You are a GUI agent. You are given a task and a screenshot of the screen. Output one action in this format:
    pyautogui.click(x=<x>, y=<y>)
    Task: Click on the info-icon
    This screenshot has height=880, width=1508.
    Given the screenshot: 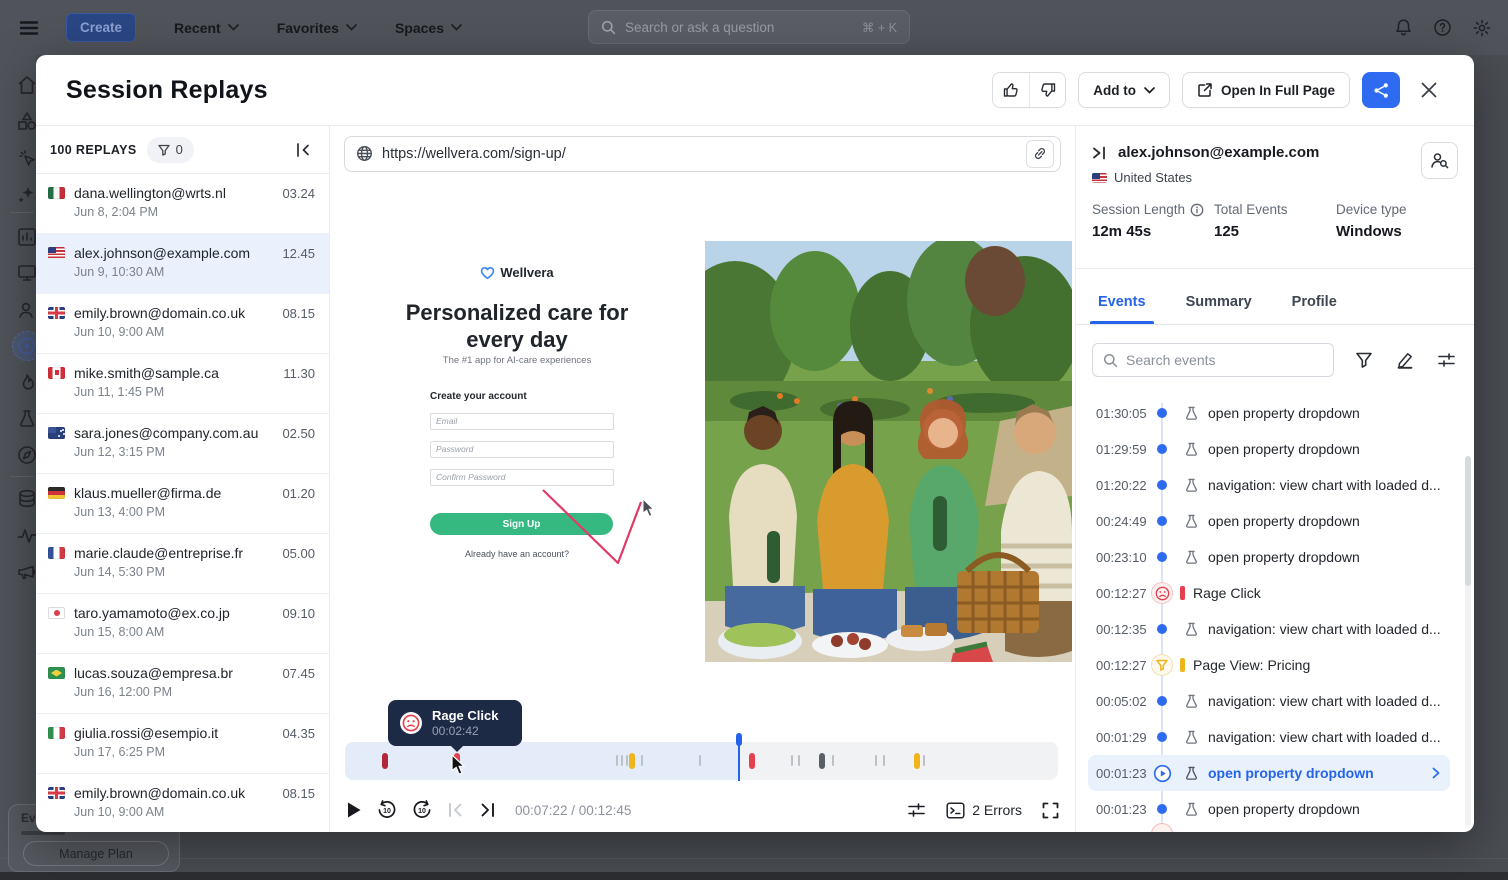 What is the action you would take?
    pyautogui.click(x=1197, y=210)
    